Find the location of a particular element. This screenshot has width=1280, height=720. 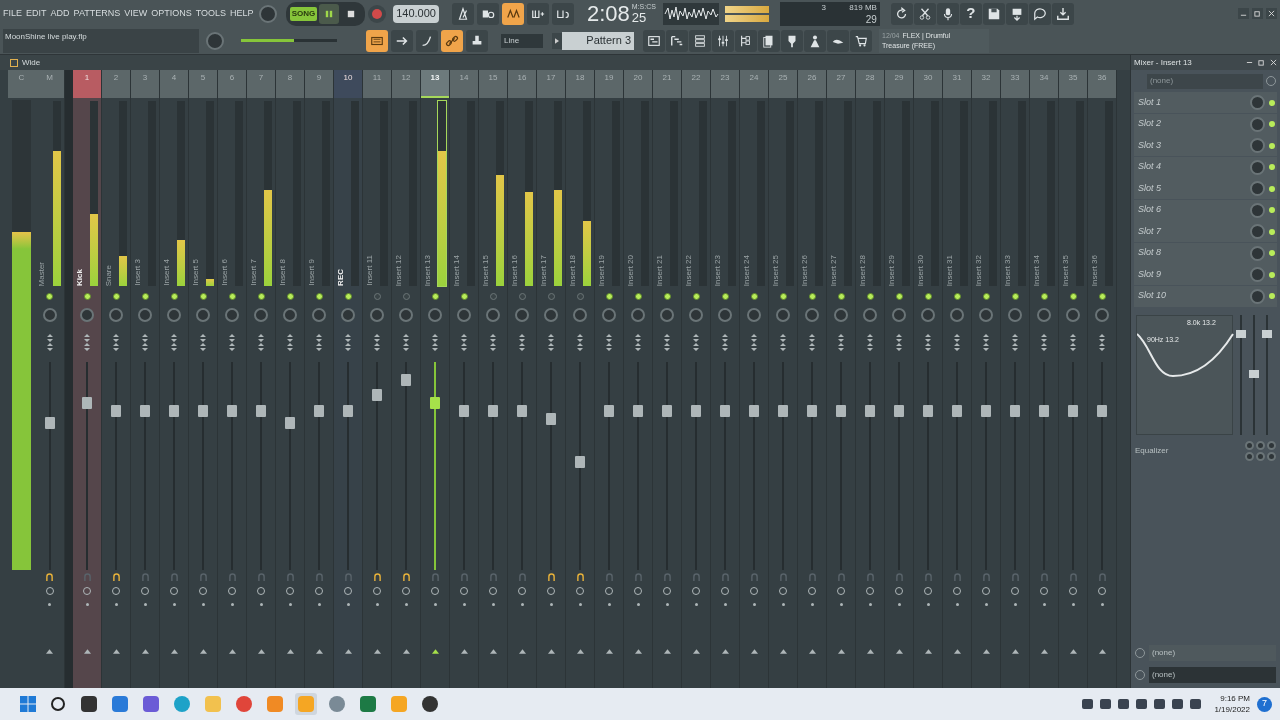

track-number: 25 is located at coordinates (783, 84).